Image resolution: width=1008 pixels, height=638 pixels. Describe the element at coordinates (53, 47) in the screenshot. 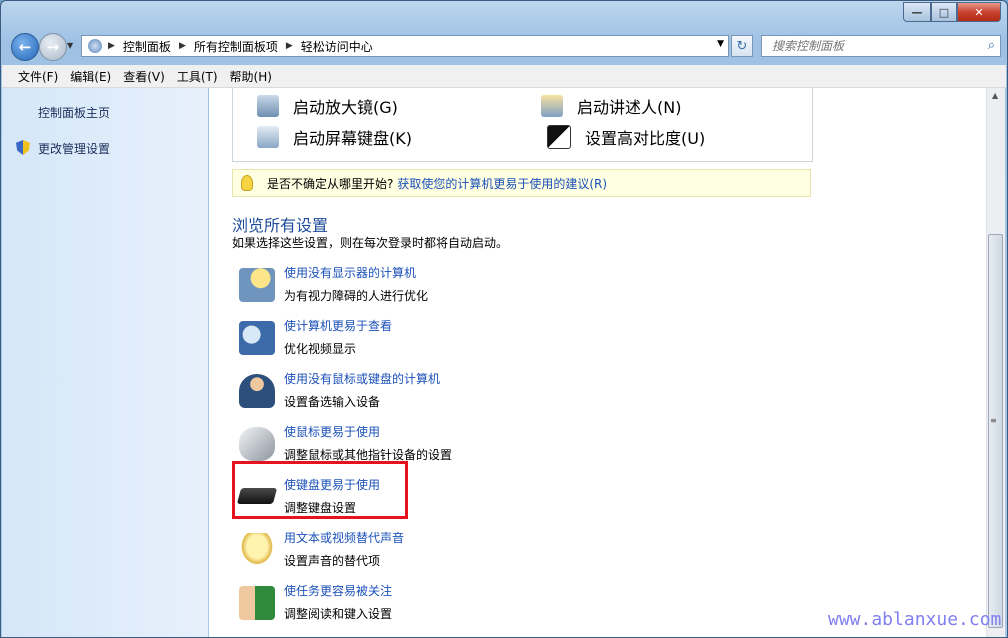

I see `forward-button: →` at that location.